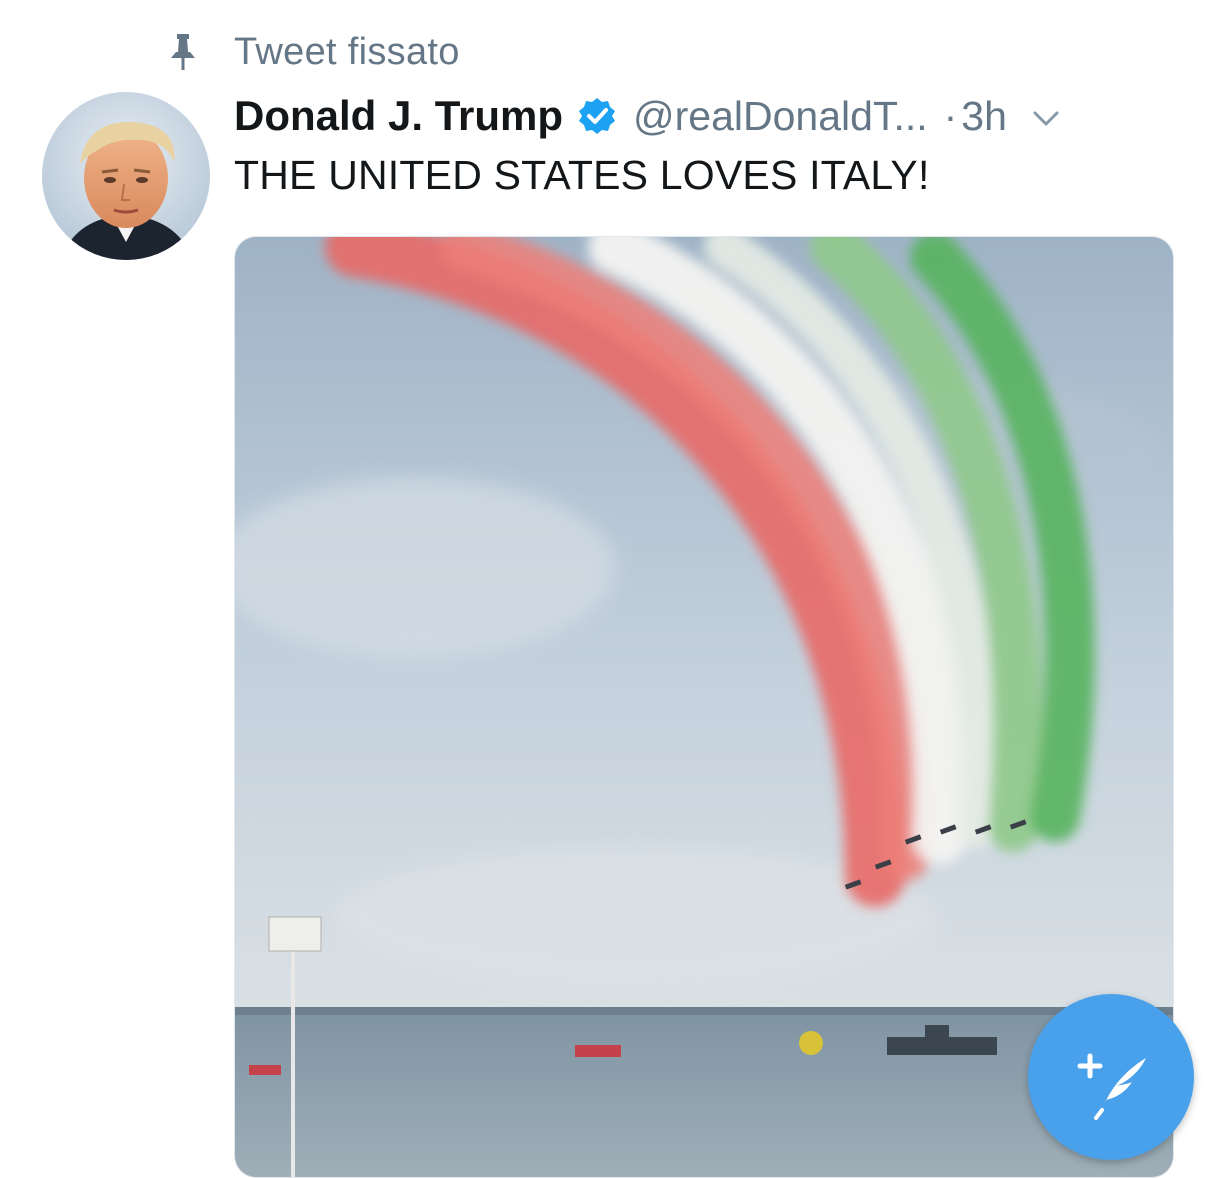 The width and height of the screenshot is (1232, 1178). What do you see at coordinates (582, 175) in the screenshot?
I see `tweet-text: THE UNITED STATES LOVES ITALY!` at bounding box center [582, 175].